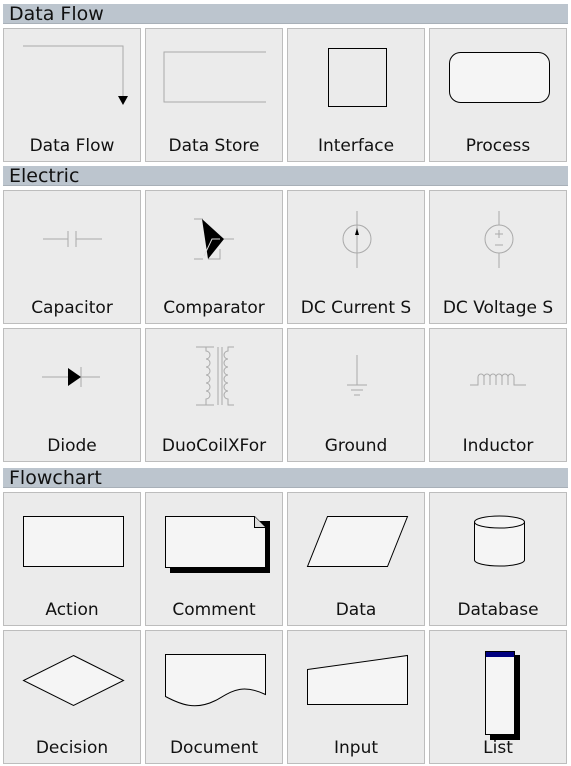  I want to click on shape-label: Interface, so click(356, 146).